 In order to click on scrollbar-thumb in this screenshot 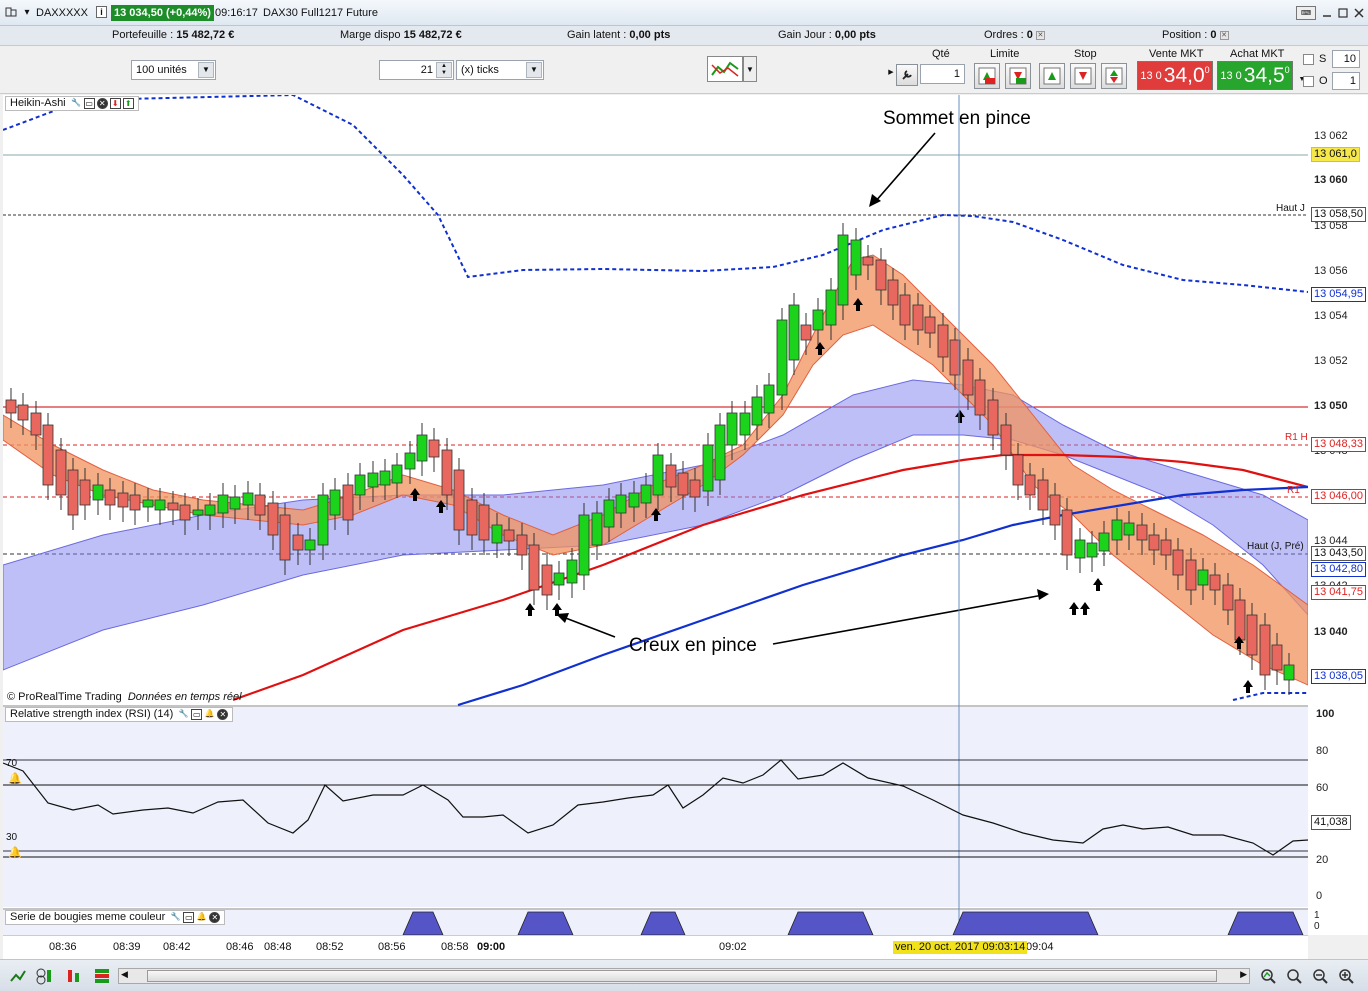, I will do `click(682, 976)`.